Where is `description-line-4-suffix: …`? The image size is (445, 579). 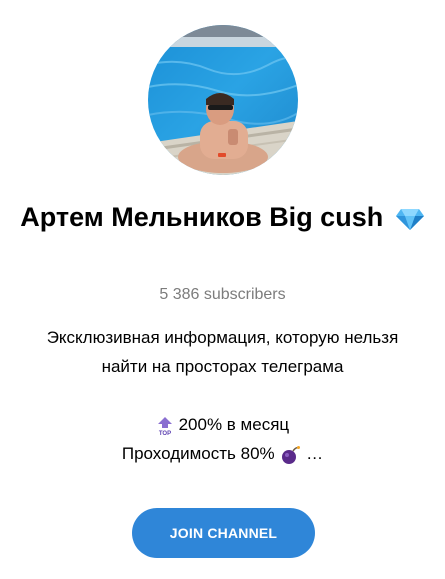 description-line-4-suffix: … is located at coordinates (315, 453).